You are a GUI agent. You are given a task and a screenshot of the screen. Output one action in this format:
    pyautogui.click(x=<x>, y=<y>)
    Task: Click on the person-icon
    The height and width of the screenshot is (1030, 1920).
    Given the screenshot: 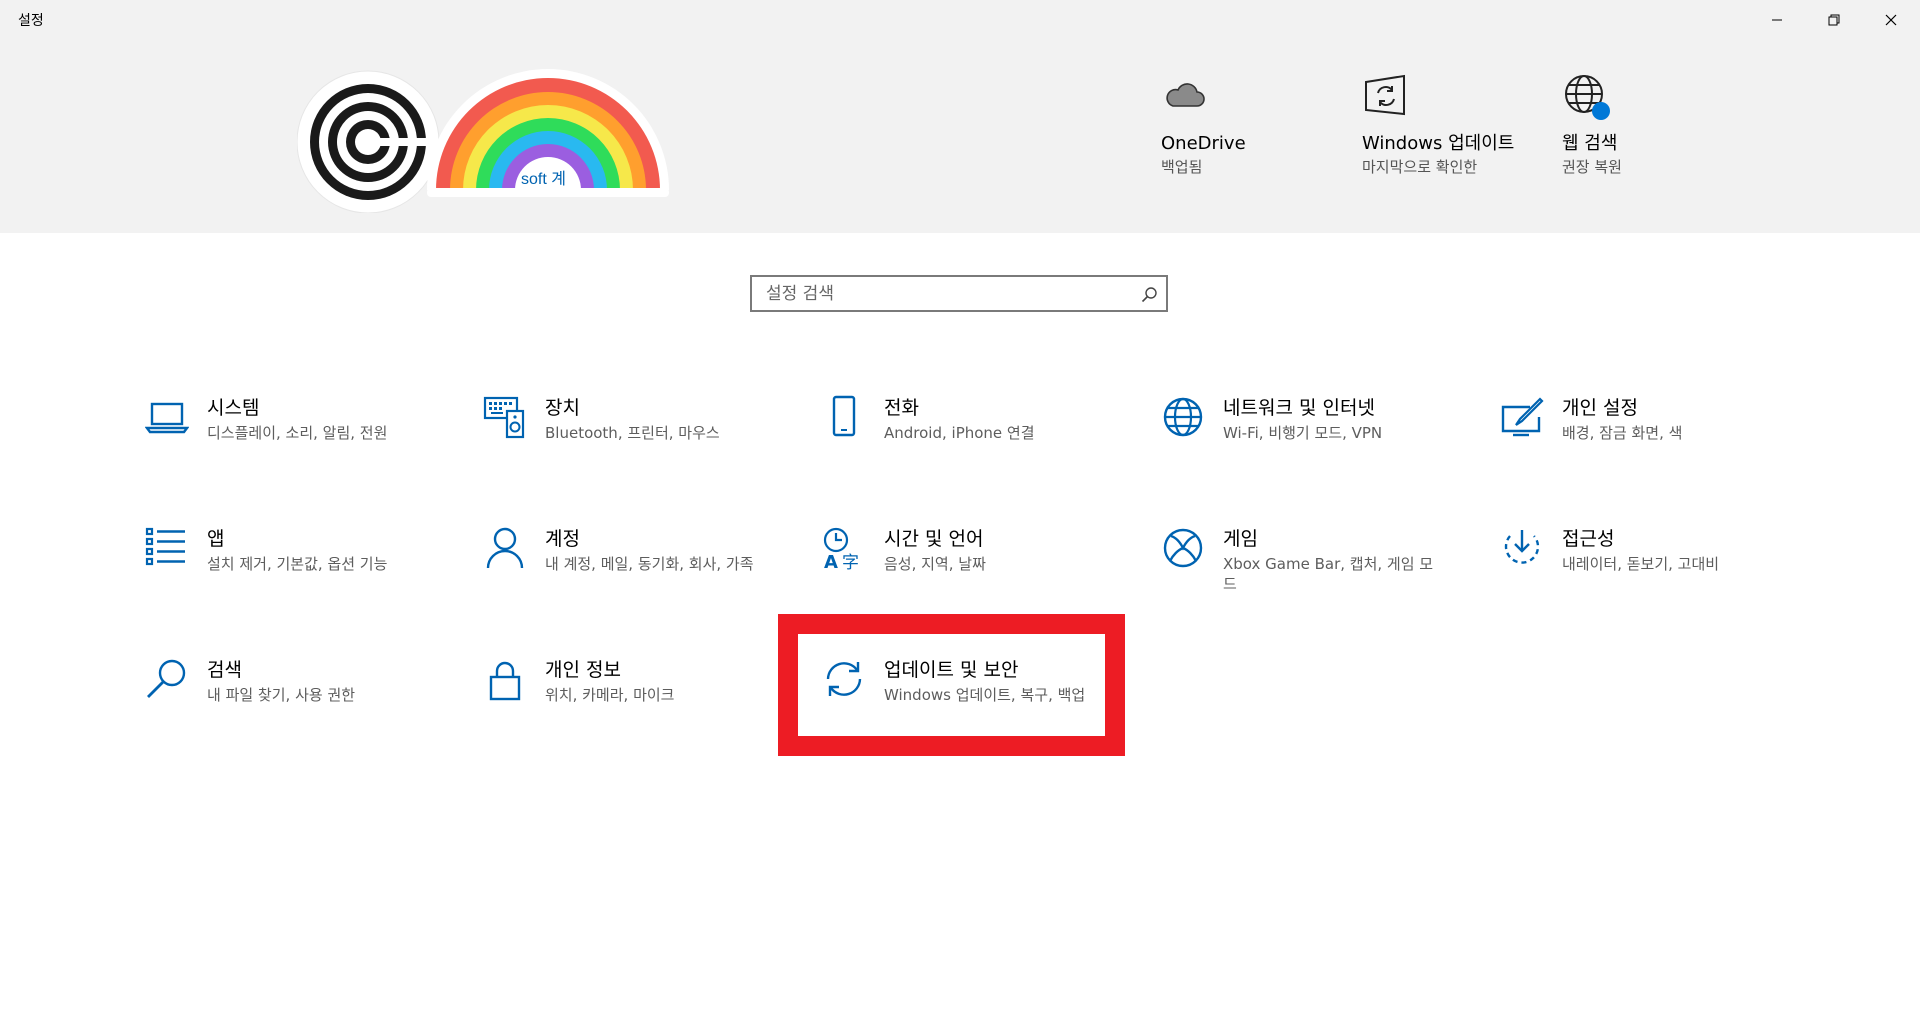 What is the action you would take?
    pyautogui.click(x=505, y=548)
    